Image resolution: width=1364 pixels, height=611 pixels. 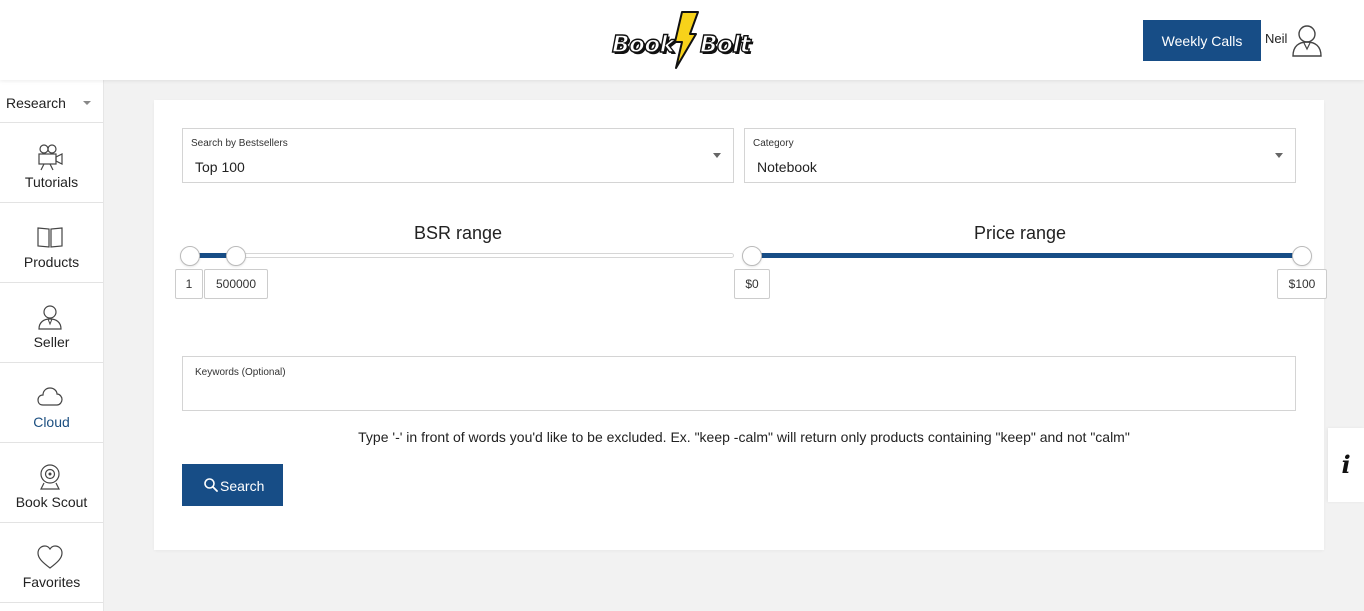 What do you see at coordinates (1307, 40) in the screenshot?
I see `user-avatar-icon` at bounding box center [1307, 40].